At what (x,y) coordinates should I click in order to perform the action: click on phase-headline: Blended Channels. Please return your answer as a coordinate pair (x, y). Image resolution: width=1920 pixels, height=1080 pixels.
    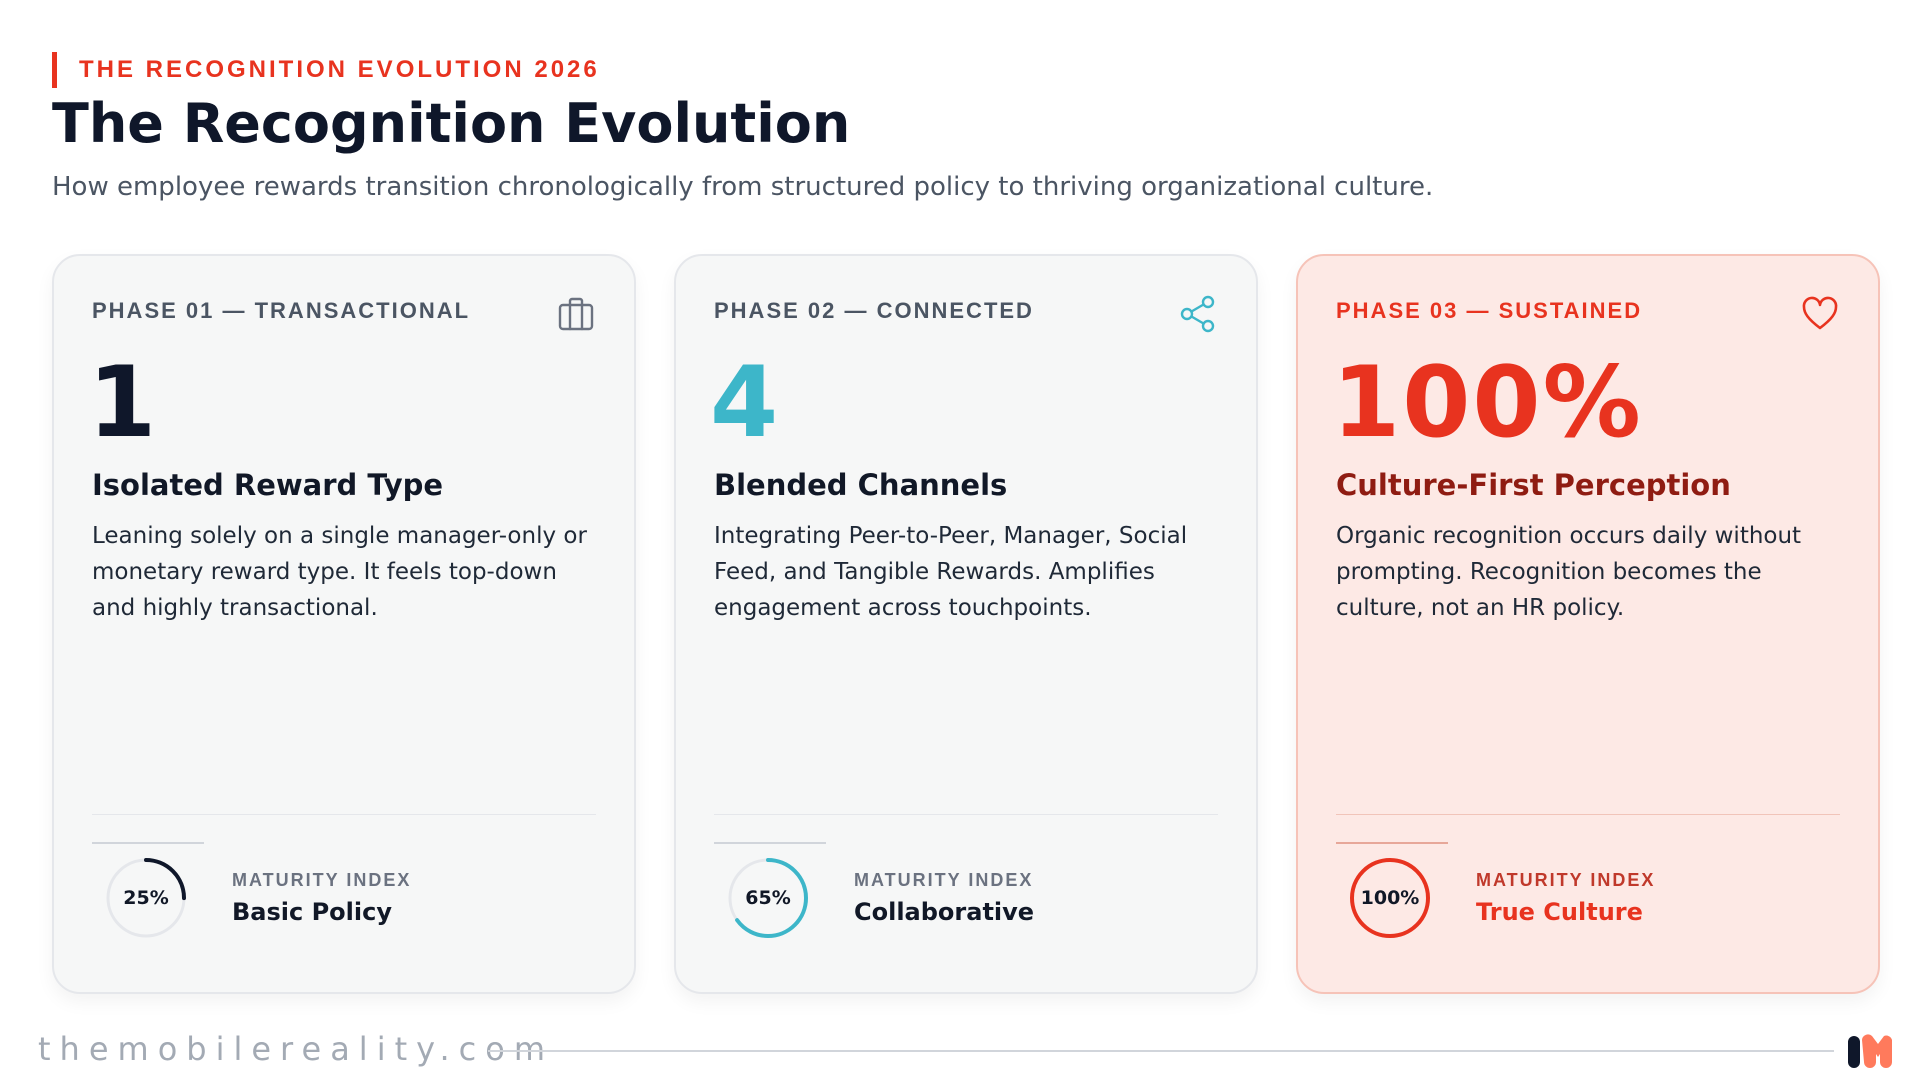
    Looking at the image, I should click on (861, 485).